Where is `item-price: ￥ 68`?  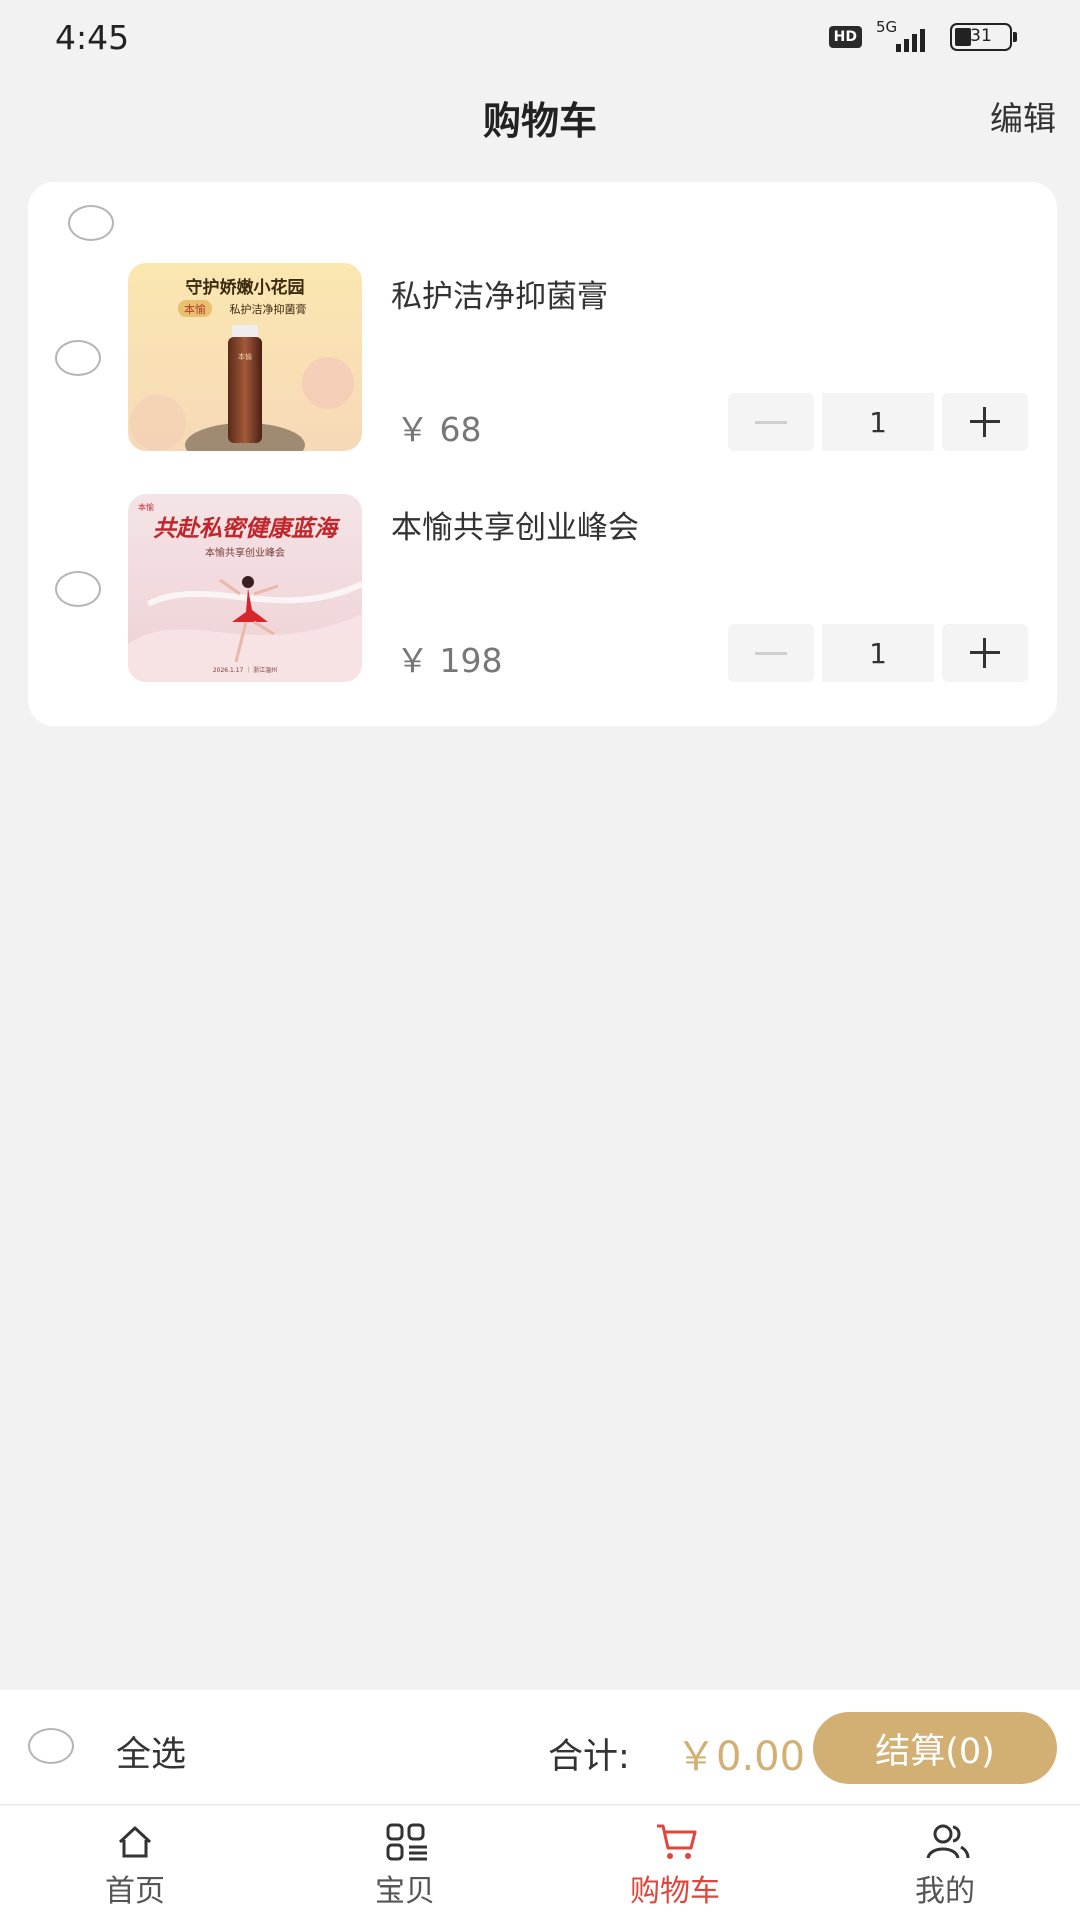 item-price: ￥ 68 is located at coordinates (439, 429).